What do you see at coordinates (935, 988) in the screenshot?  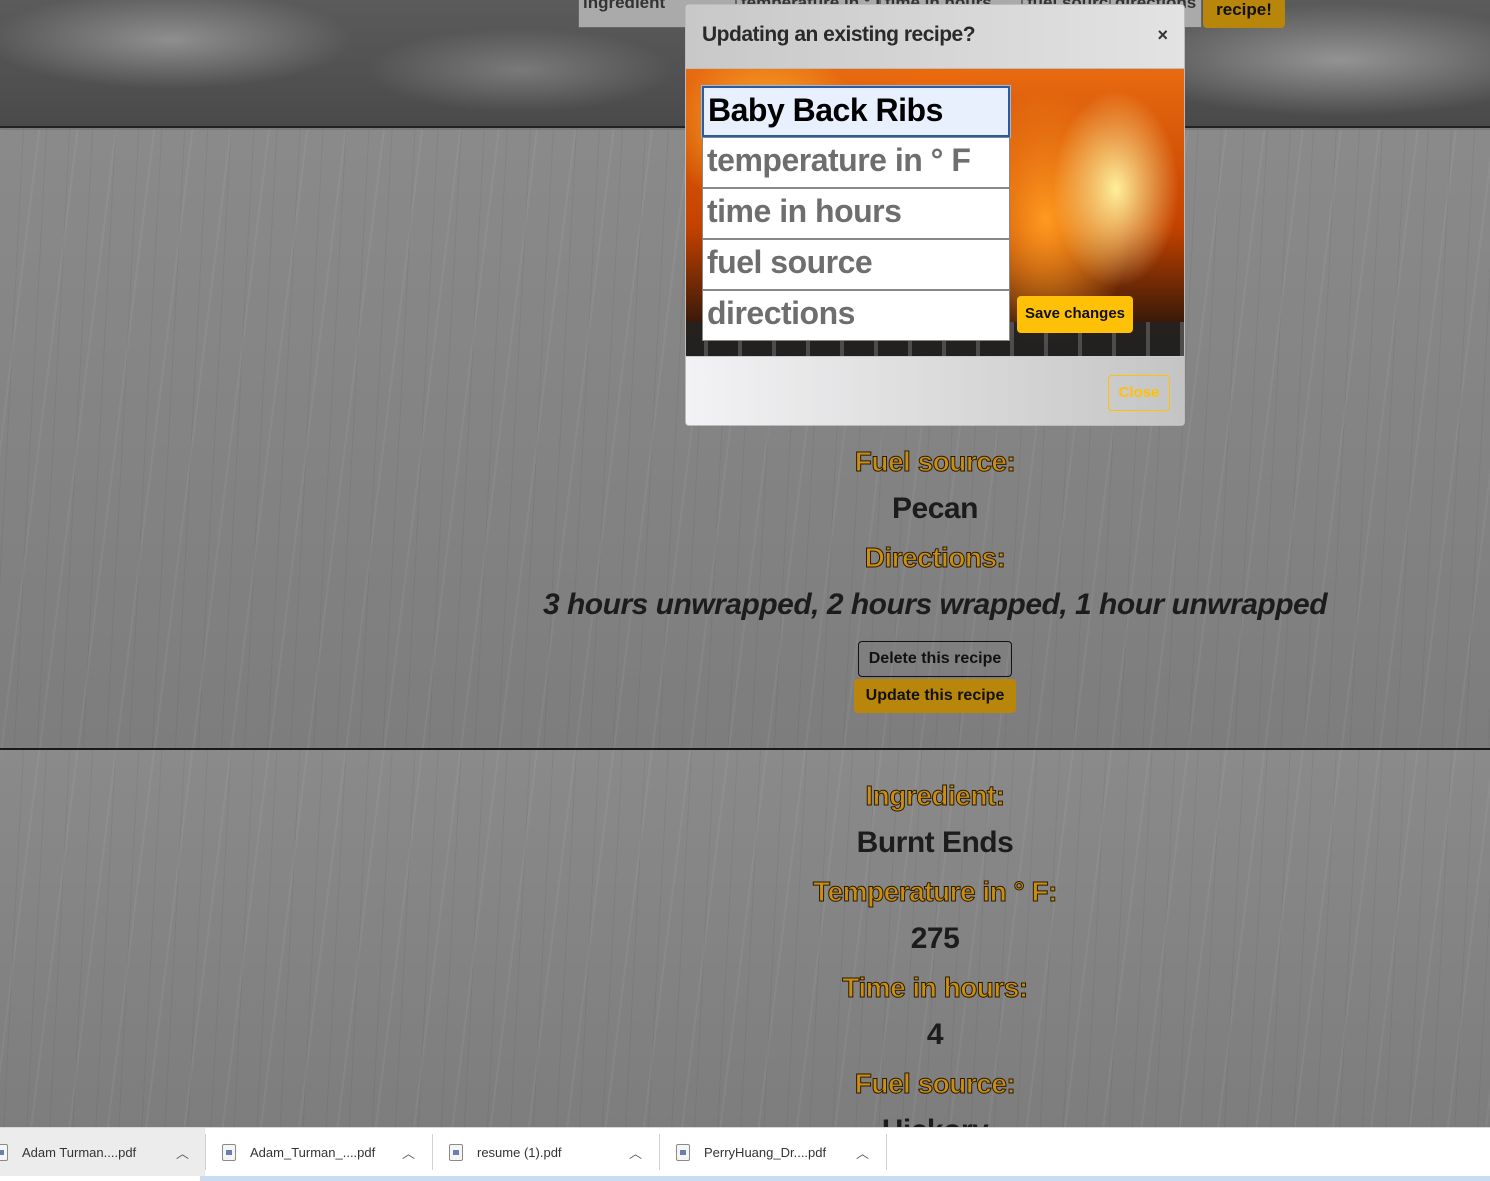 I see `time-label: Time in hours:` at bounding box center [935, 988].